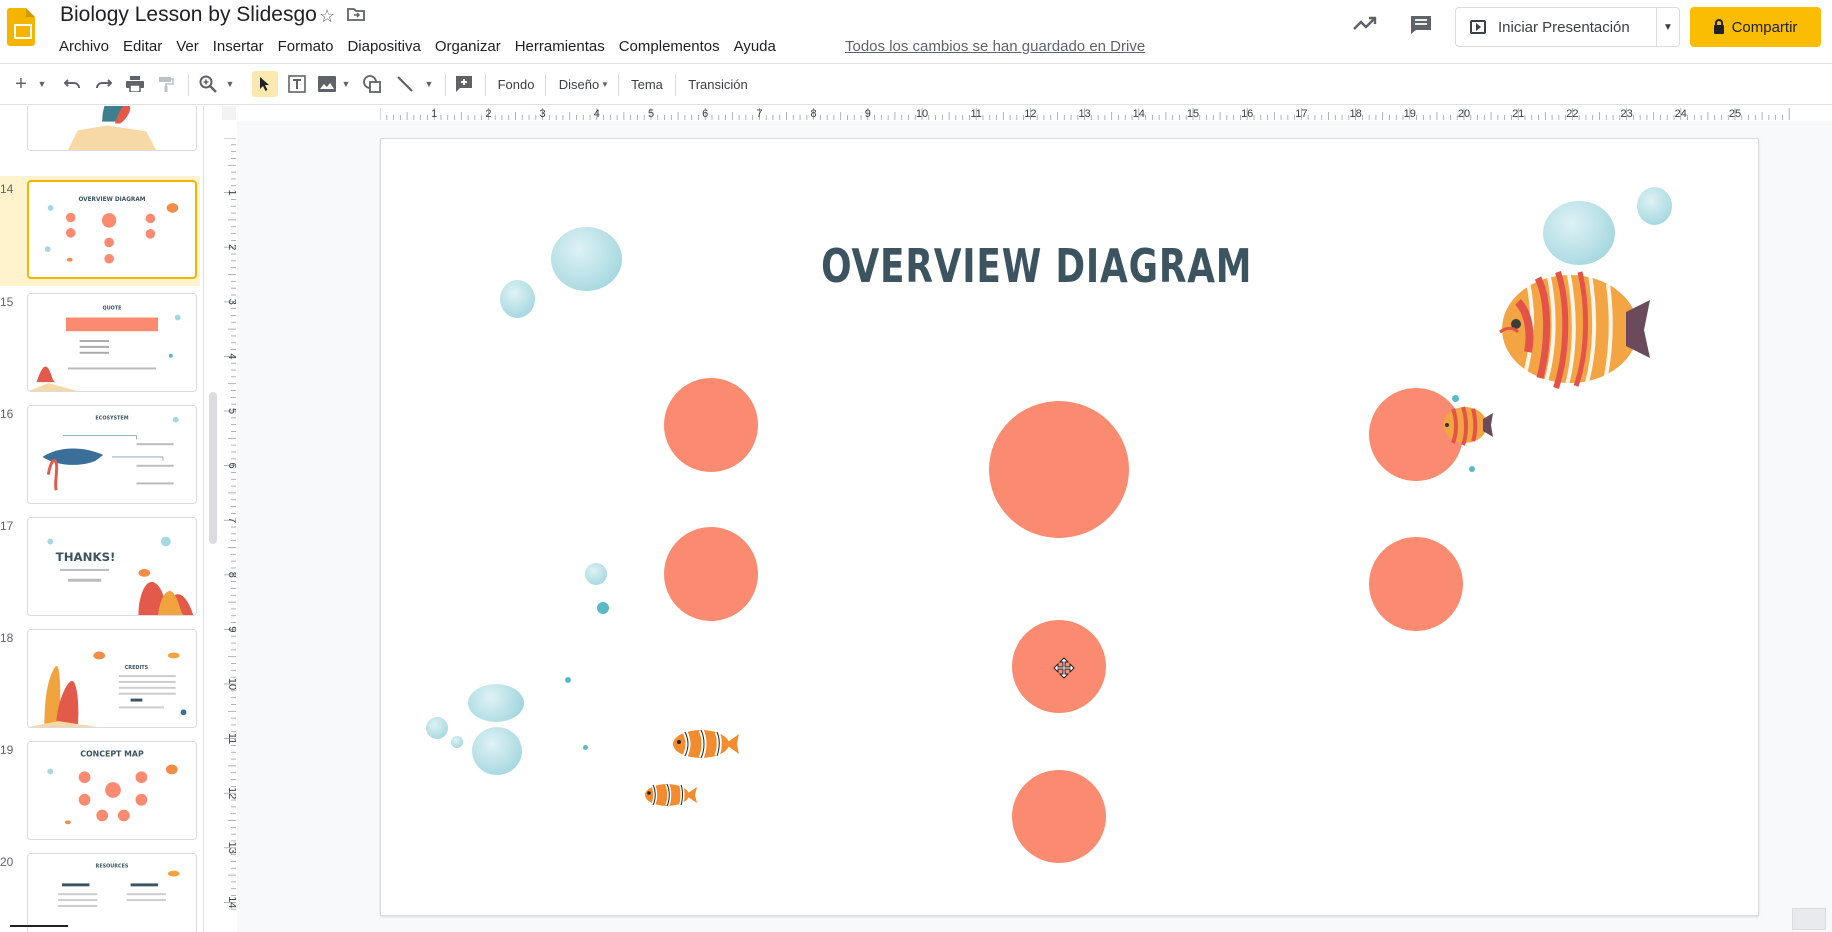 The height and width of the screenshot is (932, 1832). What do you see at coordinates (104, 84) in the screenshot?
I see `redo-icon` at bounding box center [104, 84].